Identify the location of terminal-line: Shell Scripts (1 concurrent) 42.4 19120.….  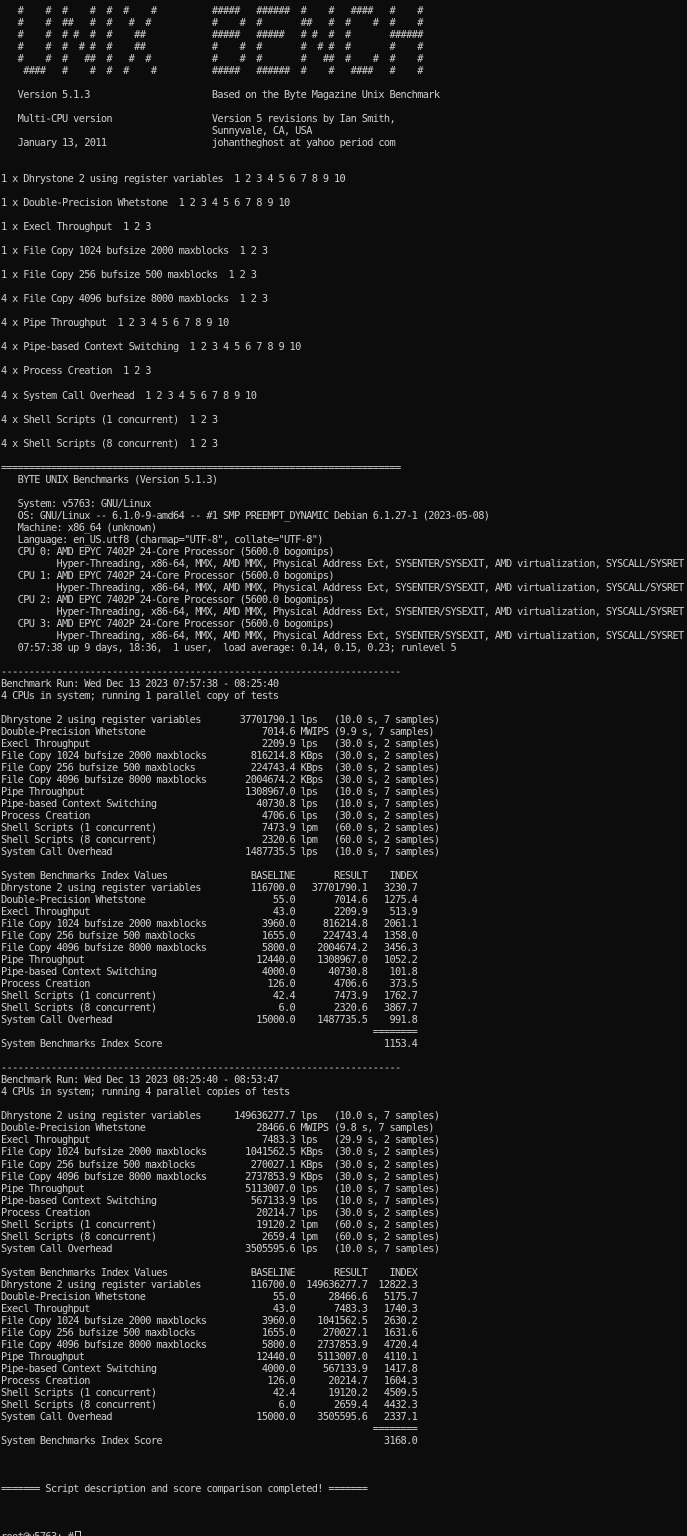
(209, 1392).